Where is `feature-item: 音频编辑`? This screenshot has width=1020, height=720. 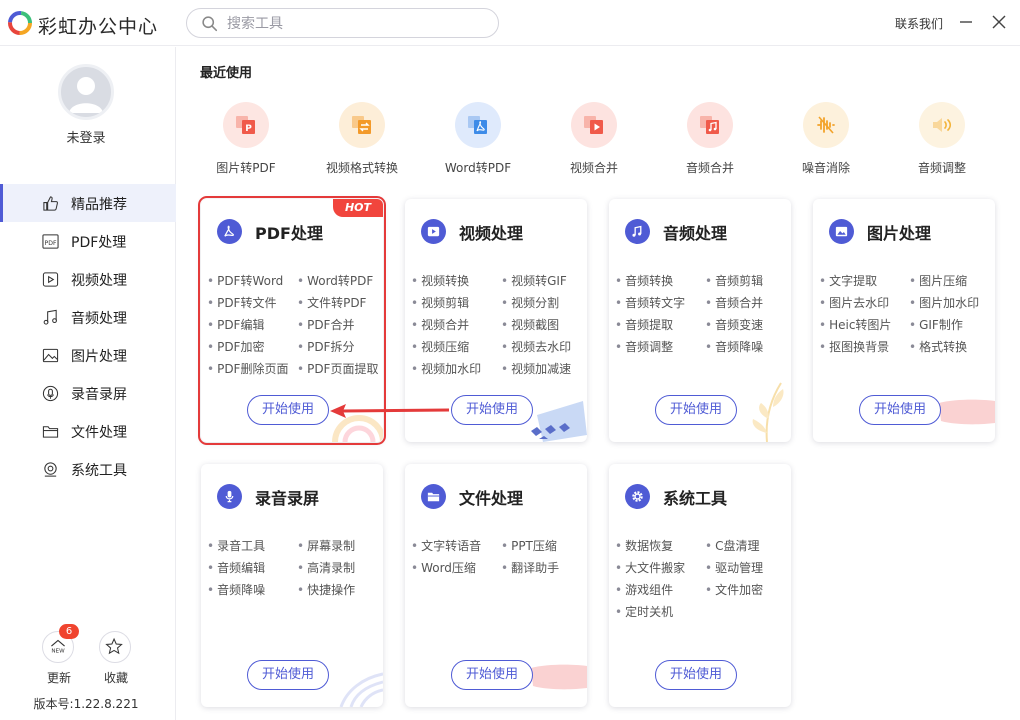
feature-item: 音频编辑 is located at coordinates (236, 567).